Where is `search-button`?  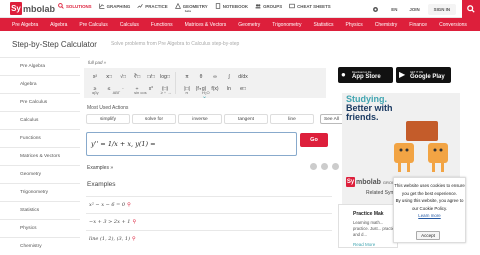 search-button is located at coordinates (471, 9).